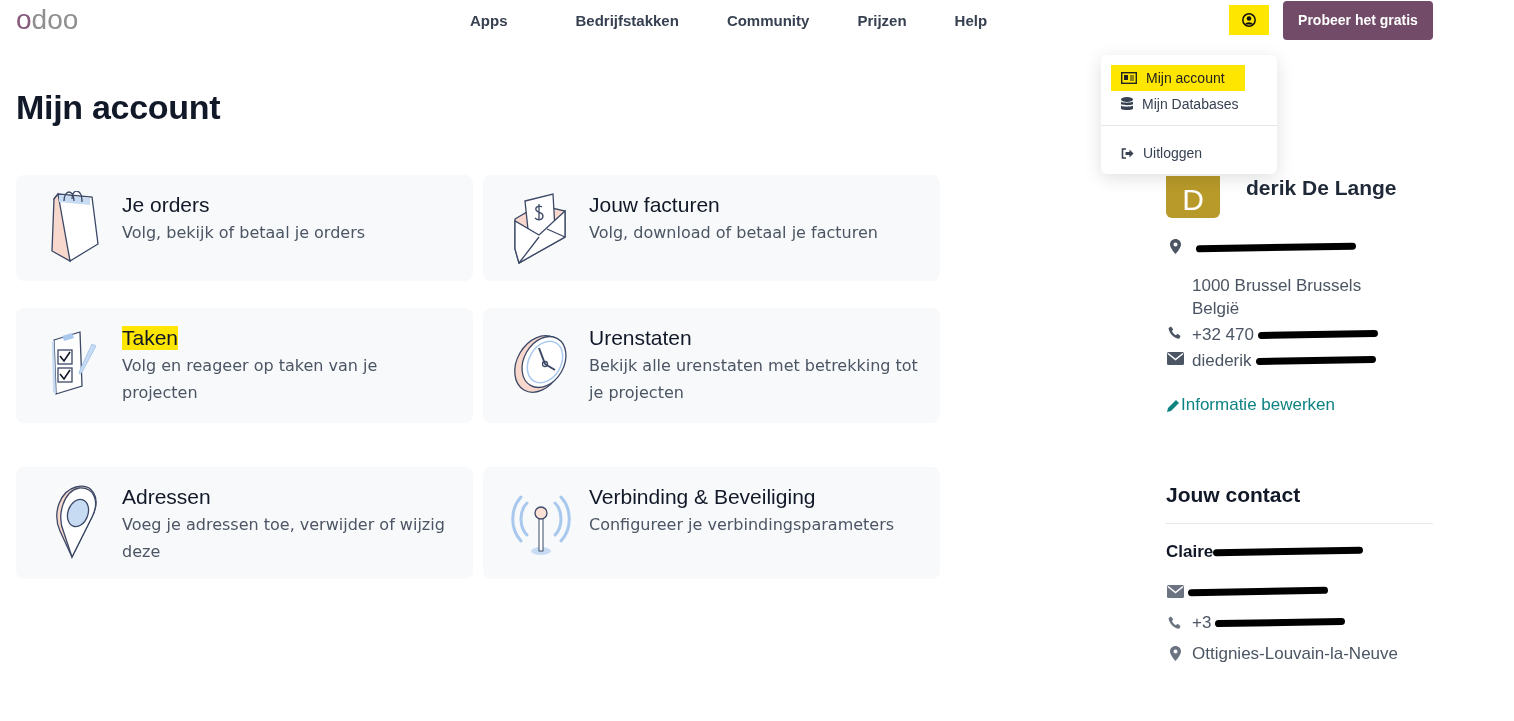 The image size is (1514, 721). What do you see at coordinates (654, 205) in the screenshot?
I see `card-title: Jouw facturen` at bounding box center [654, 205].